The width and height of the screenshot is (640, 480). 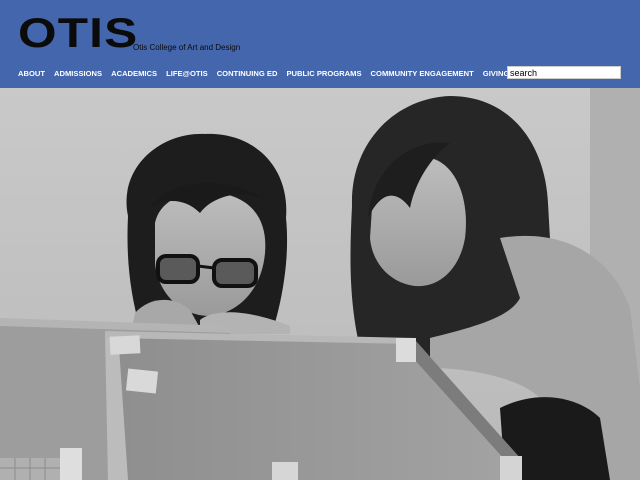 I want to click on logo-link: OTIS, so click(x=77, y=33).